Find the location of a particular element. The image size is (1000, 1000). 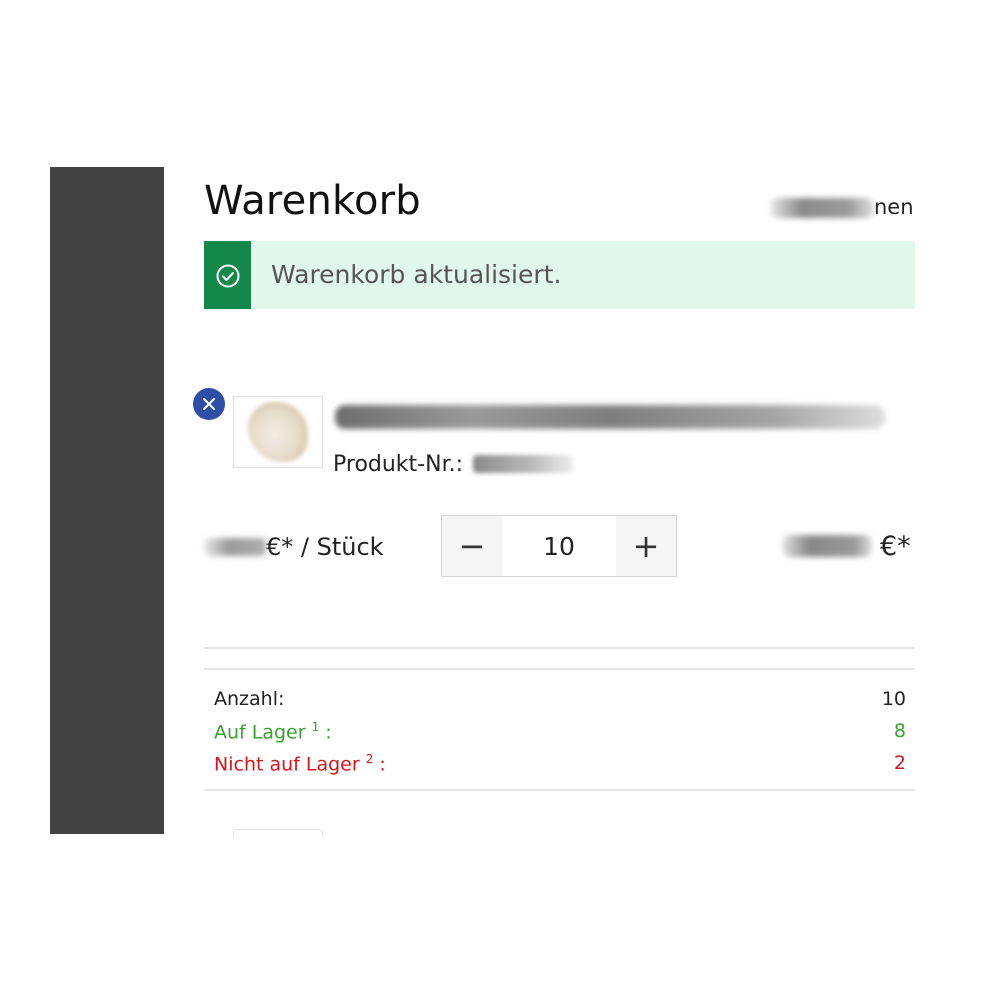

close-cart-link: nen is located at coordinates (842, 207).